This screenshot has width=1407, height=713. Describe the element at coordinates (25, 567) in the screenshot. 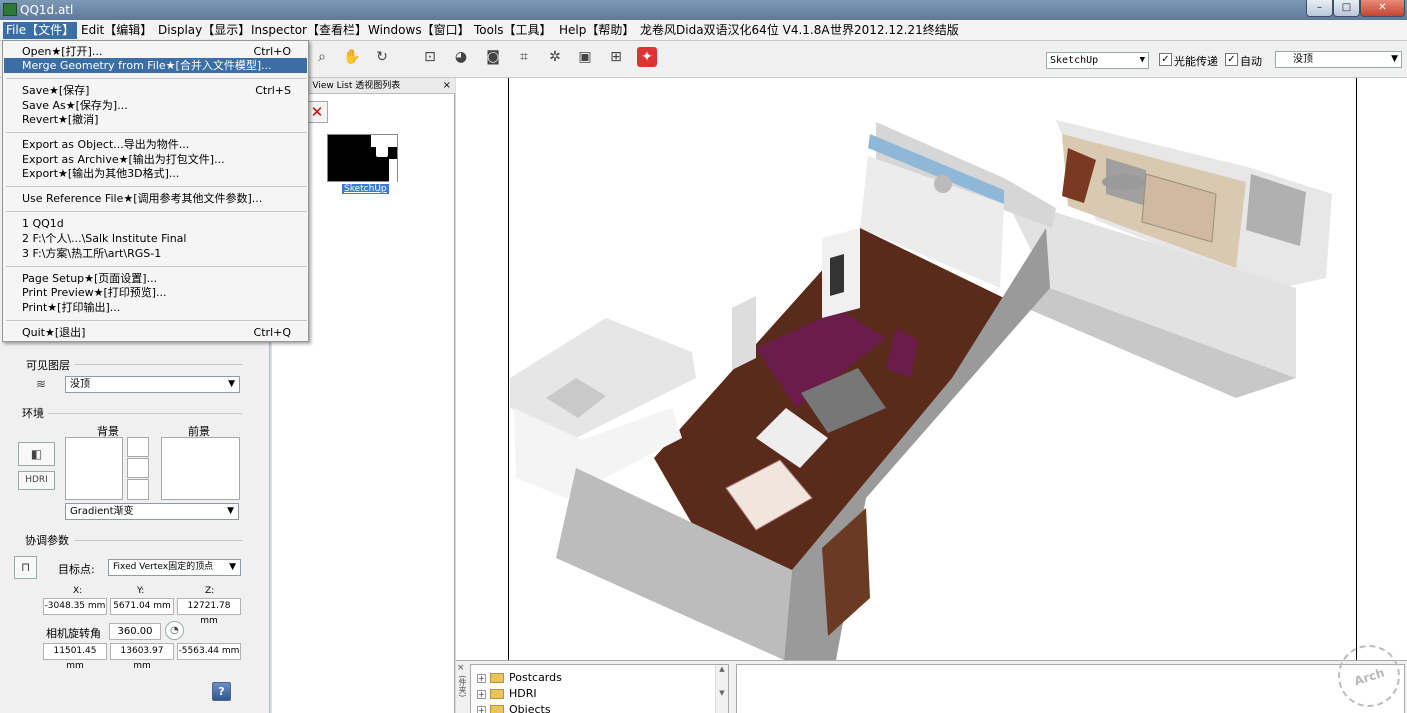

I see `lock-icon: ⊓` at that location.